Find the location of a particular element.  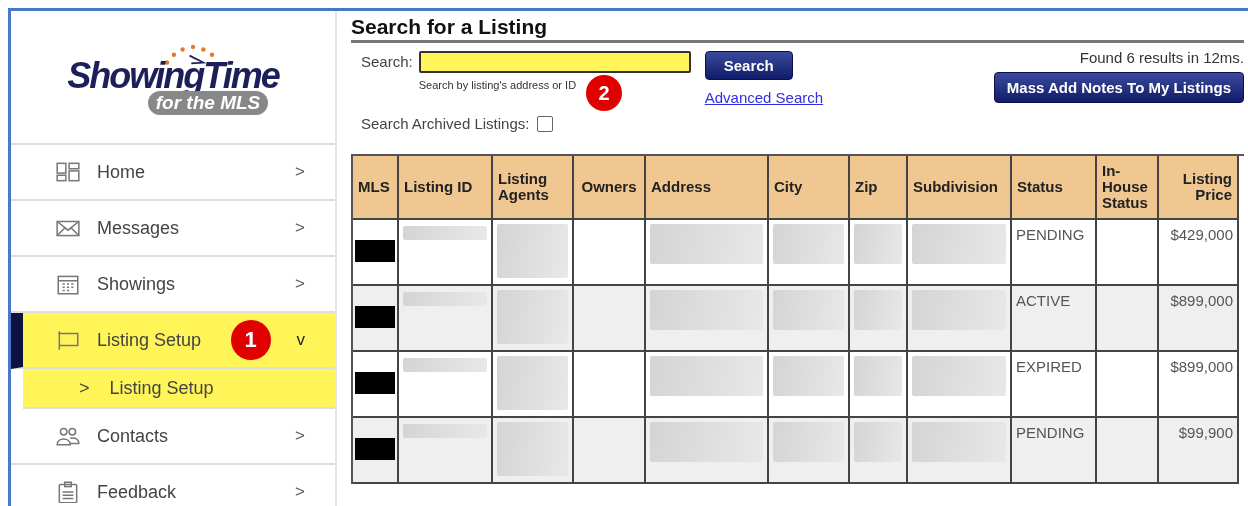

nav-item: Listing Setup 1 v is located at coordinates (173, 341).